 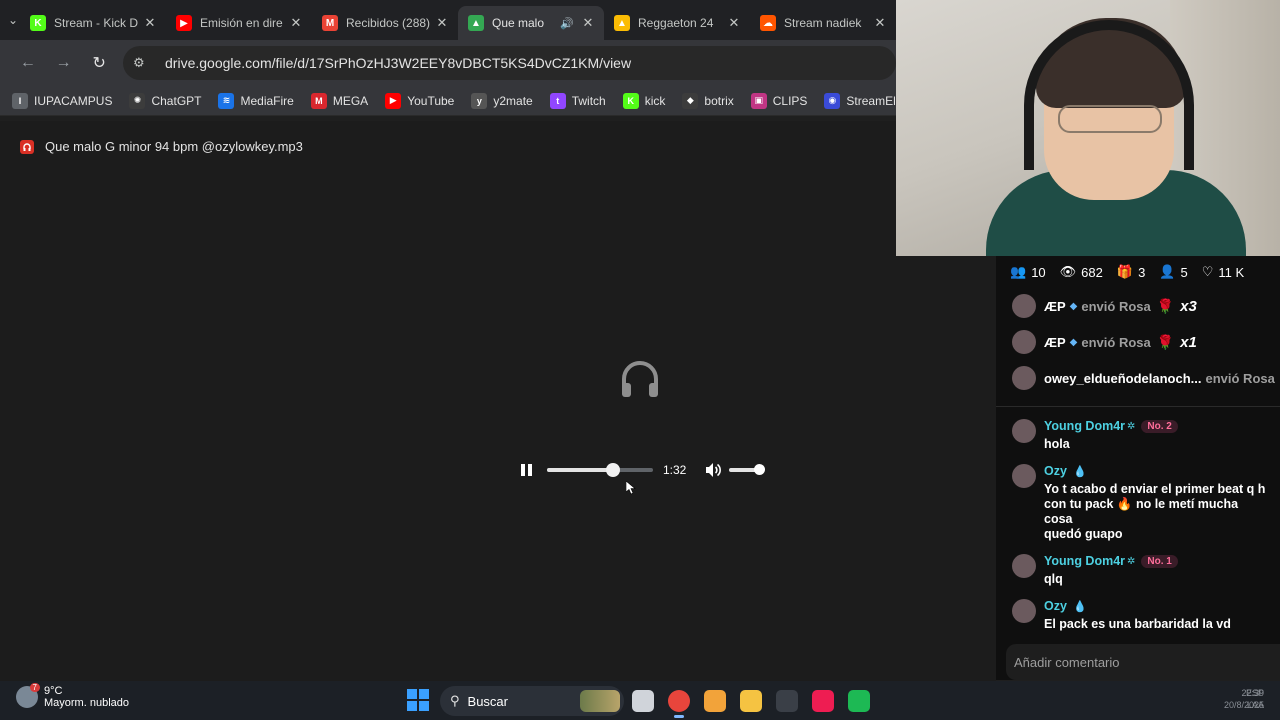 I want to click on eye-icon: 👁, so click(x=1068, y=271).